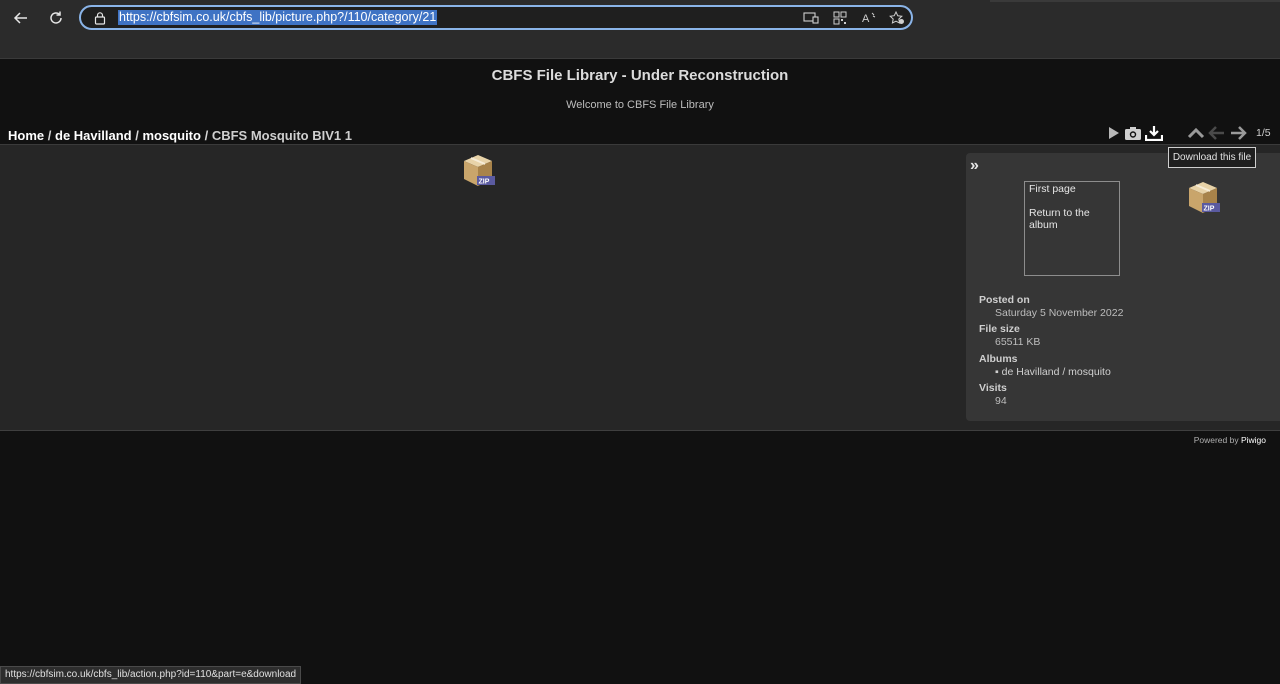 The height and width of the screenshot is (684, 1280). What do you see at coordinates (1135, 1) in the screenshot?
I see `tabstrip-edge` at bounding box center [1135, 1].